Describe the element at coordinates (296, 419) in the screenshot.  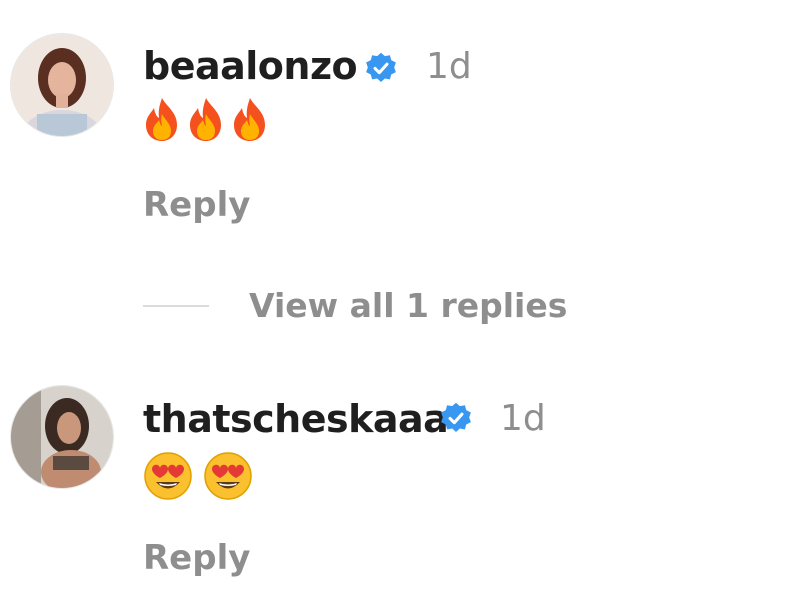
I see `comment-username: thatscheskaaa` at that location.